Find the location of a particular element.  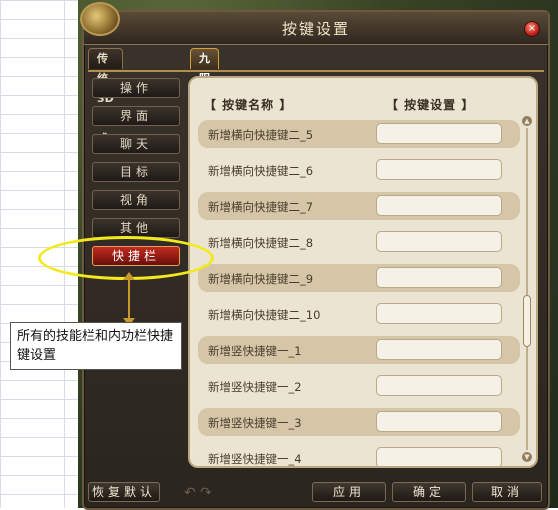

scroll-up-icon: ▲ is located at coordinates (527, 121).